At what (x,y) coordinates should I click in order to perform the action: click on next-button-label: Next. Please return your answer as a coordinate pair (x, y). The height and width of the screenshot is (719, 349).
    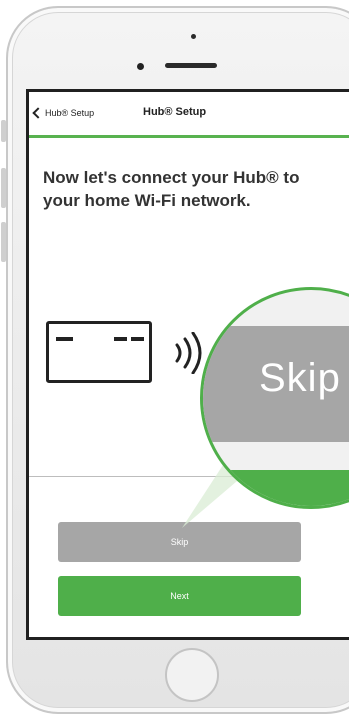
    Looking at the image, I should click on (179, 596).